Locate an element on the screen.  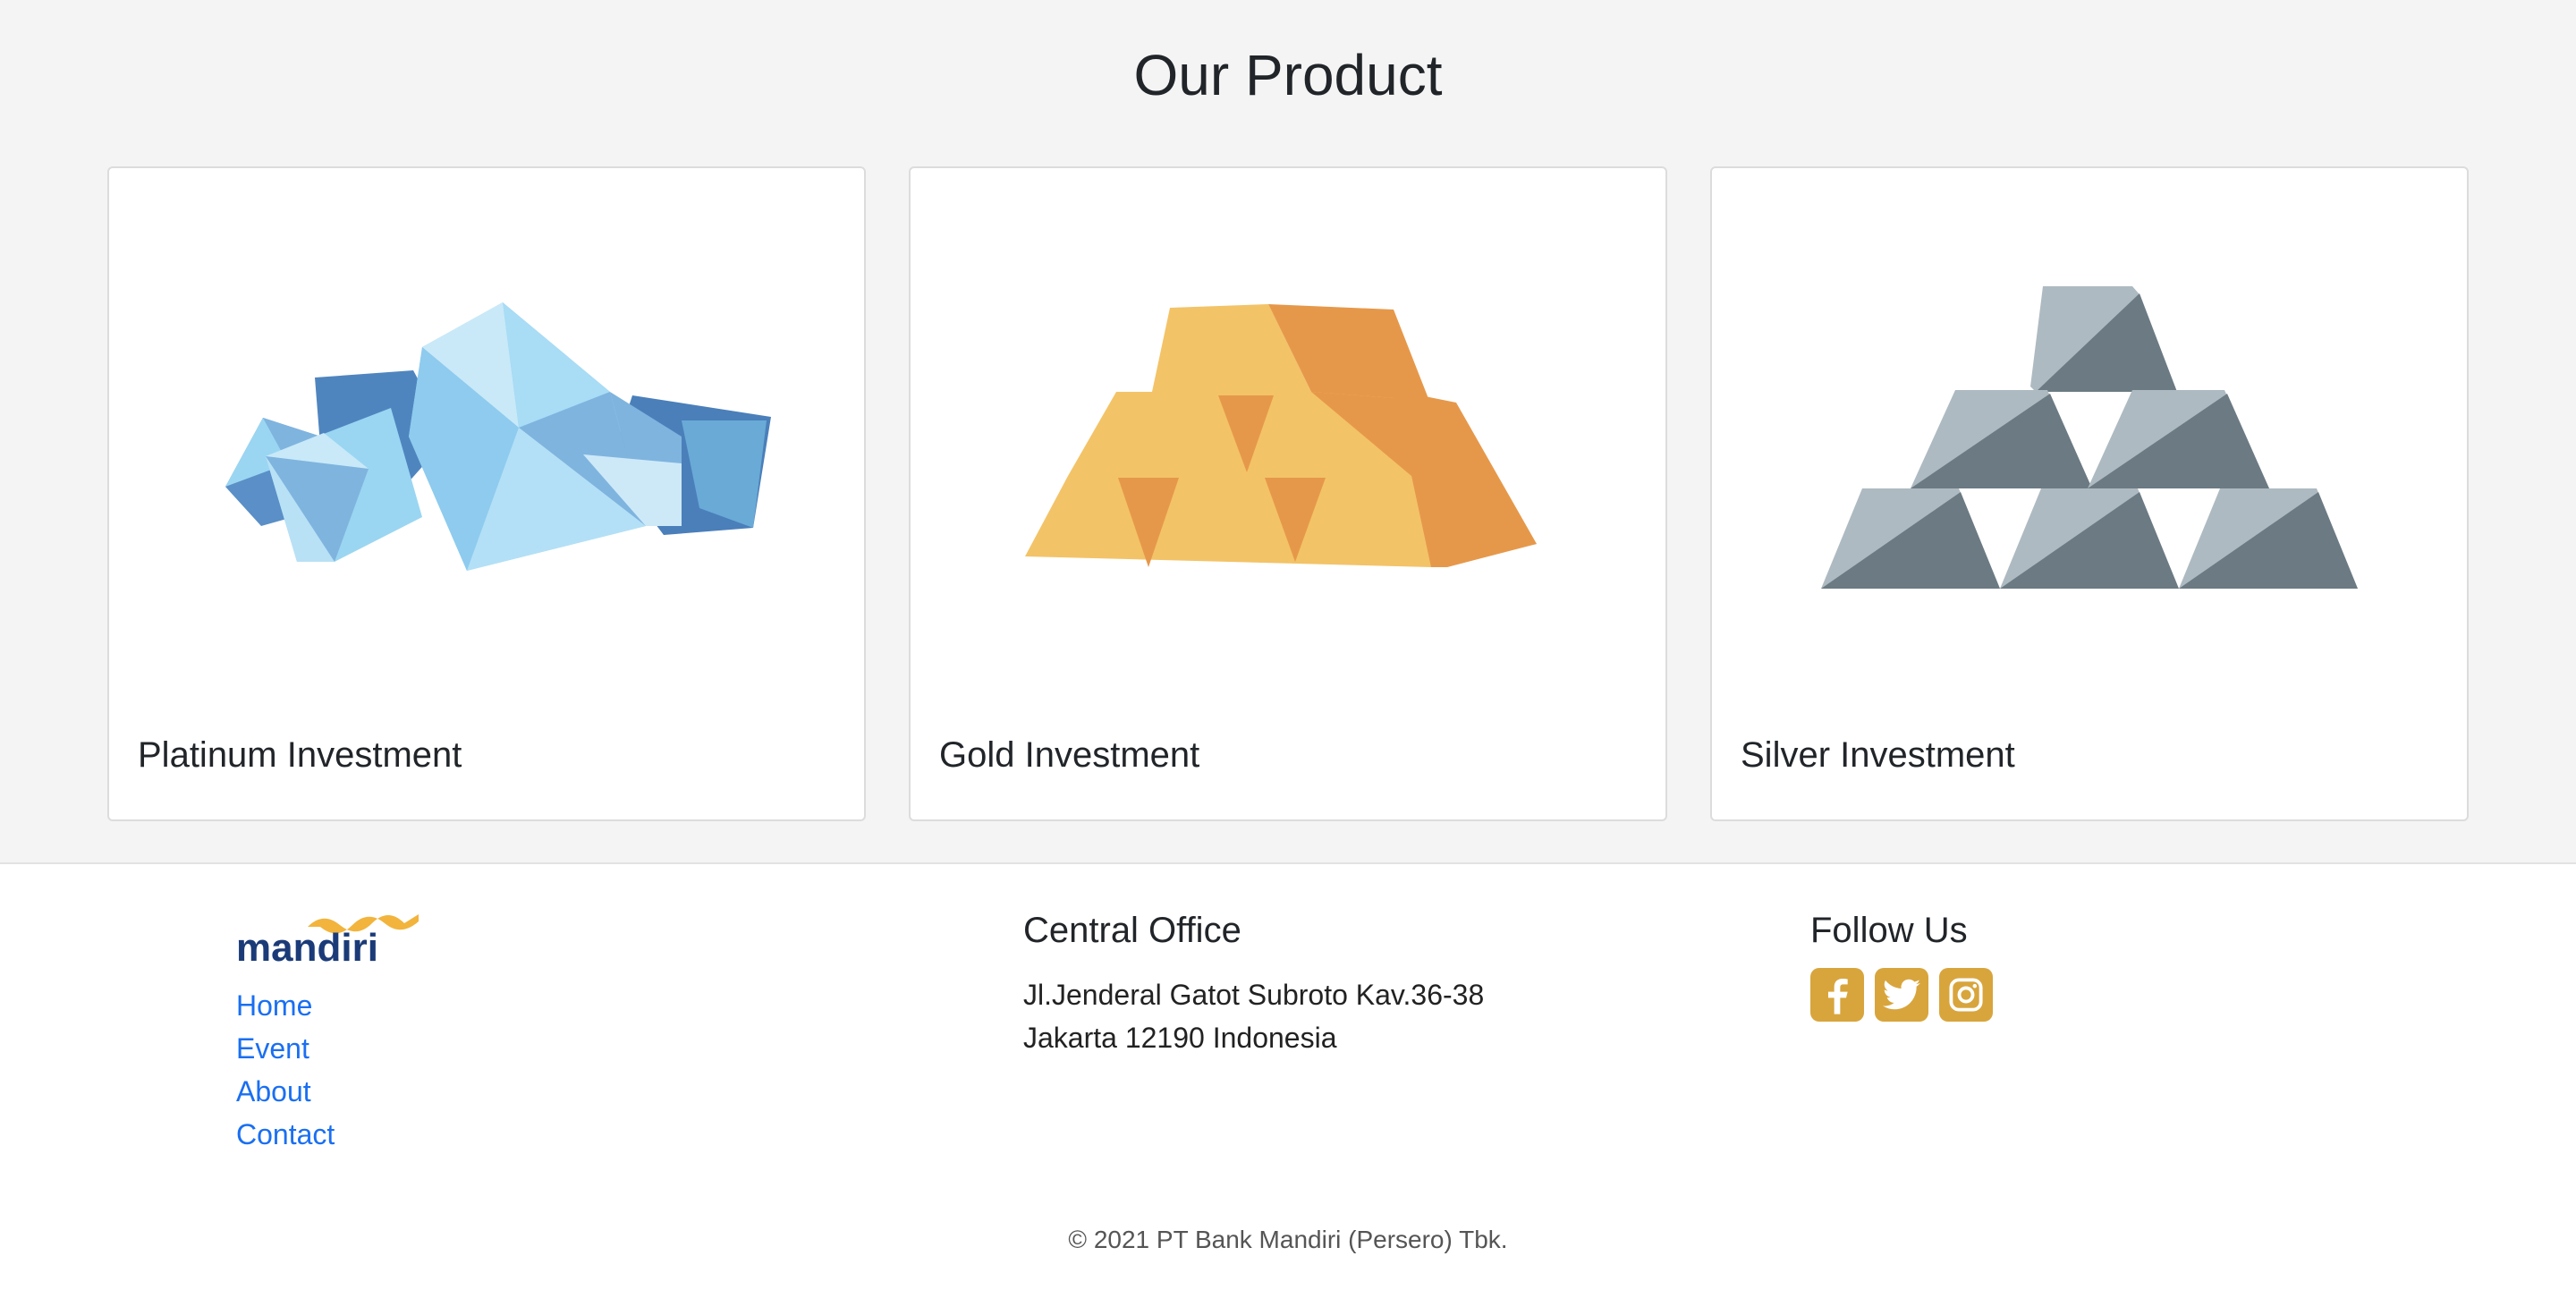
product-title: Platinum Investment is located at coordinates (300, 755).